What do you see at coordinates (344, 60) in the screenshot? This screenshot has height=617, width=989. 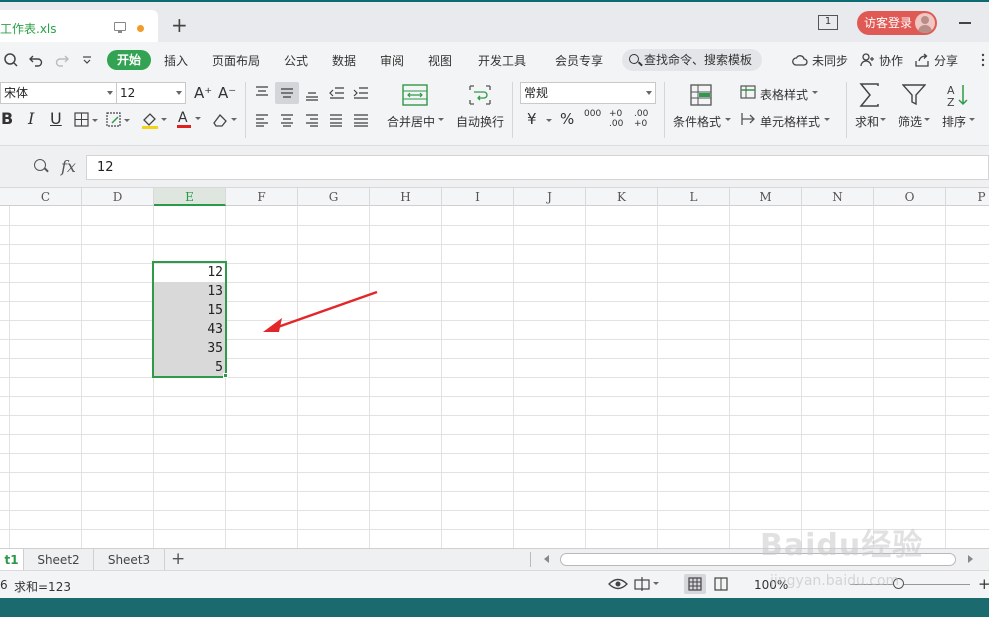 I see `tab-data: 数据` at bounding box center [344, 60].